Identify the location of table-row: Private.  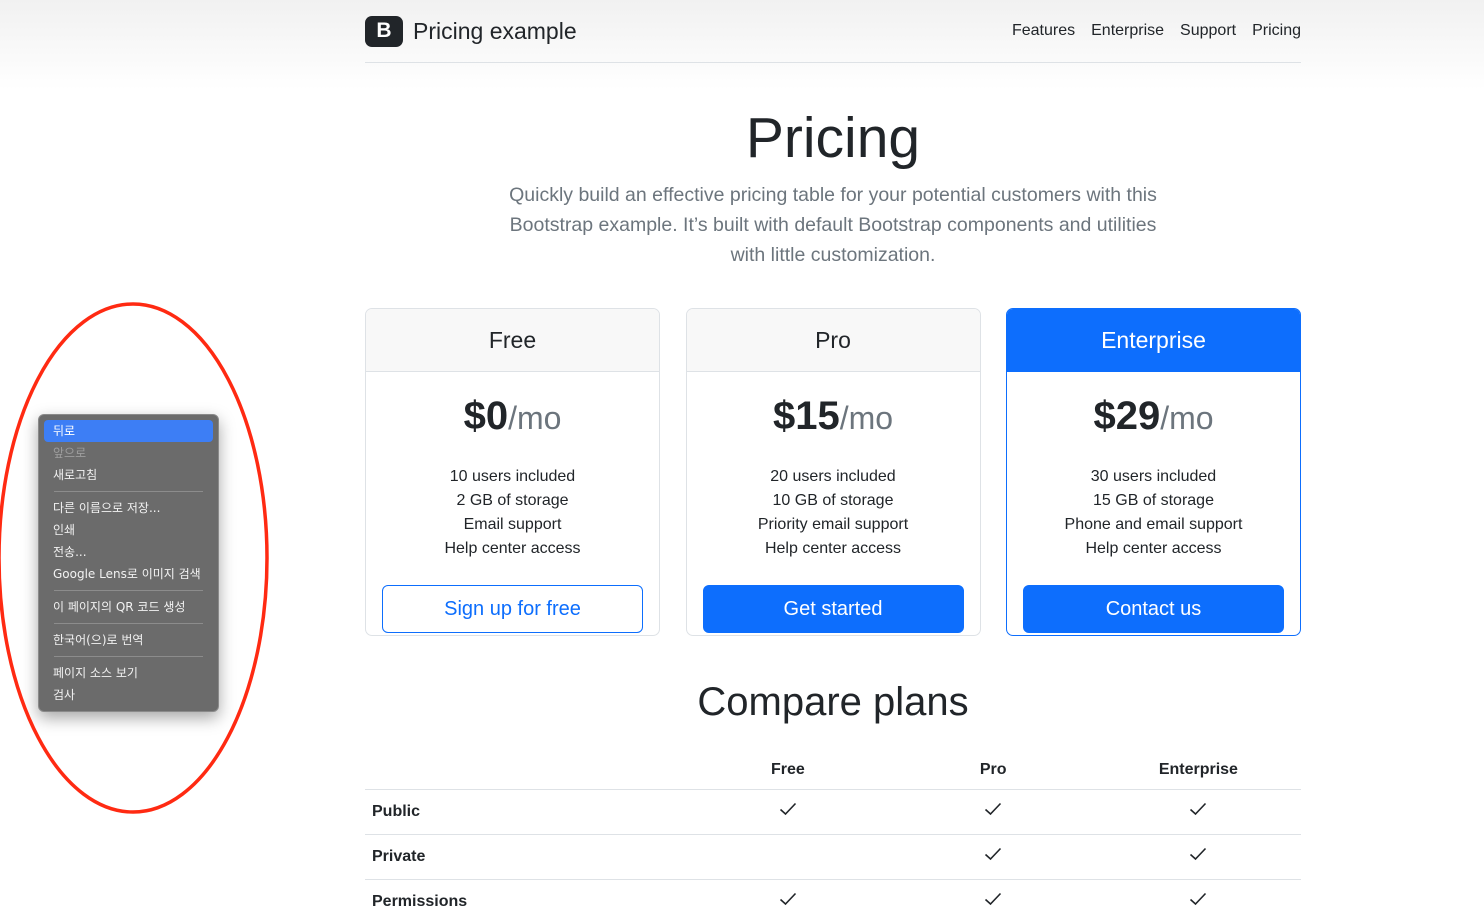
(833, 857).